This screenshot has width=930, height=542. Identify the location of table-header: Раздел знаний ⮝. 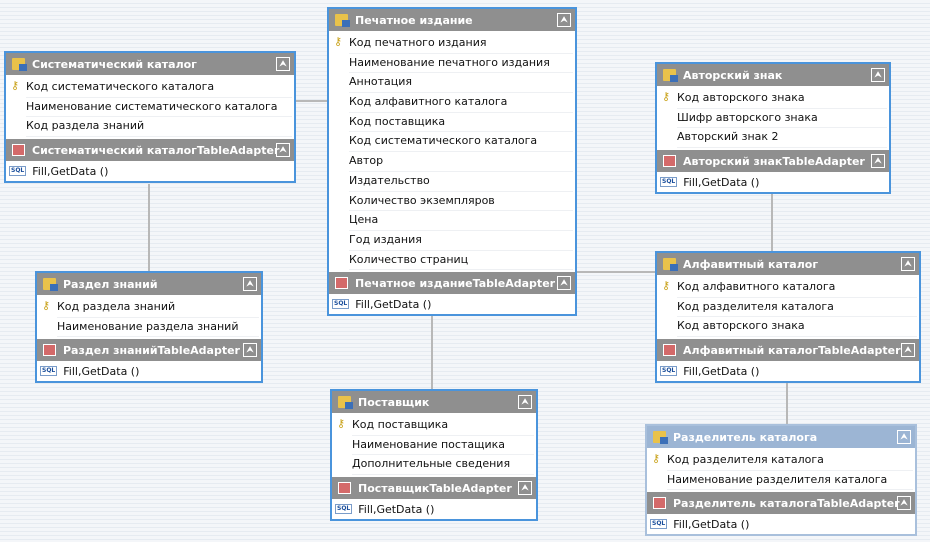
(149, 284).